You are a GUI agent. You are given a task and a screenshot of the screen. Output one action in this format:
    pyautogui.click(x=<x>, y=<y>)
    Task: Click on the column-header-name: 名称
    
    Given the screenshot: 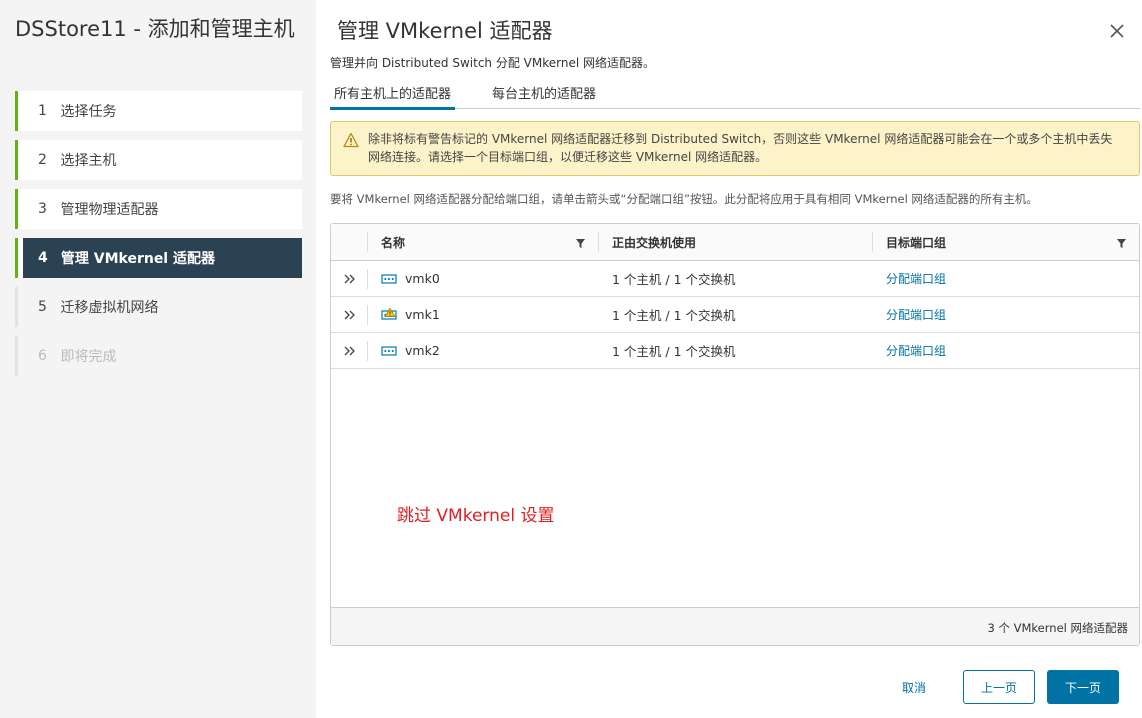 What is the action you would take?
    pyautogui.click(x=393, y=242)
    